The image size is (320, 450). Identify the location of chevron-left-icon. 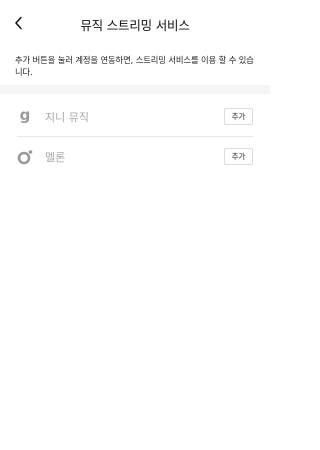
(19, 24).